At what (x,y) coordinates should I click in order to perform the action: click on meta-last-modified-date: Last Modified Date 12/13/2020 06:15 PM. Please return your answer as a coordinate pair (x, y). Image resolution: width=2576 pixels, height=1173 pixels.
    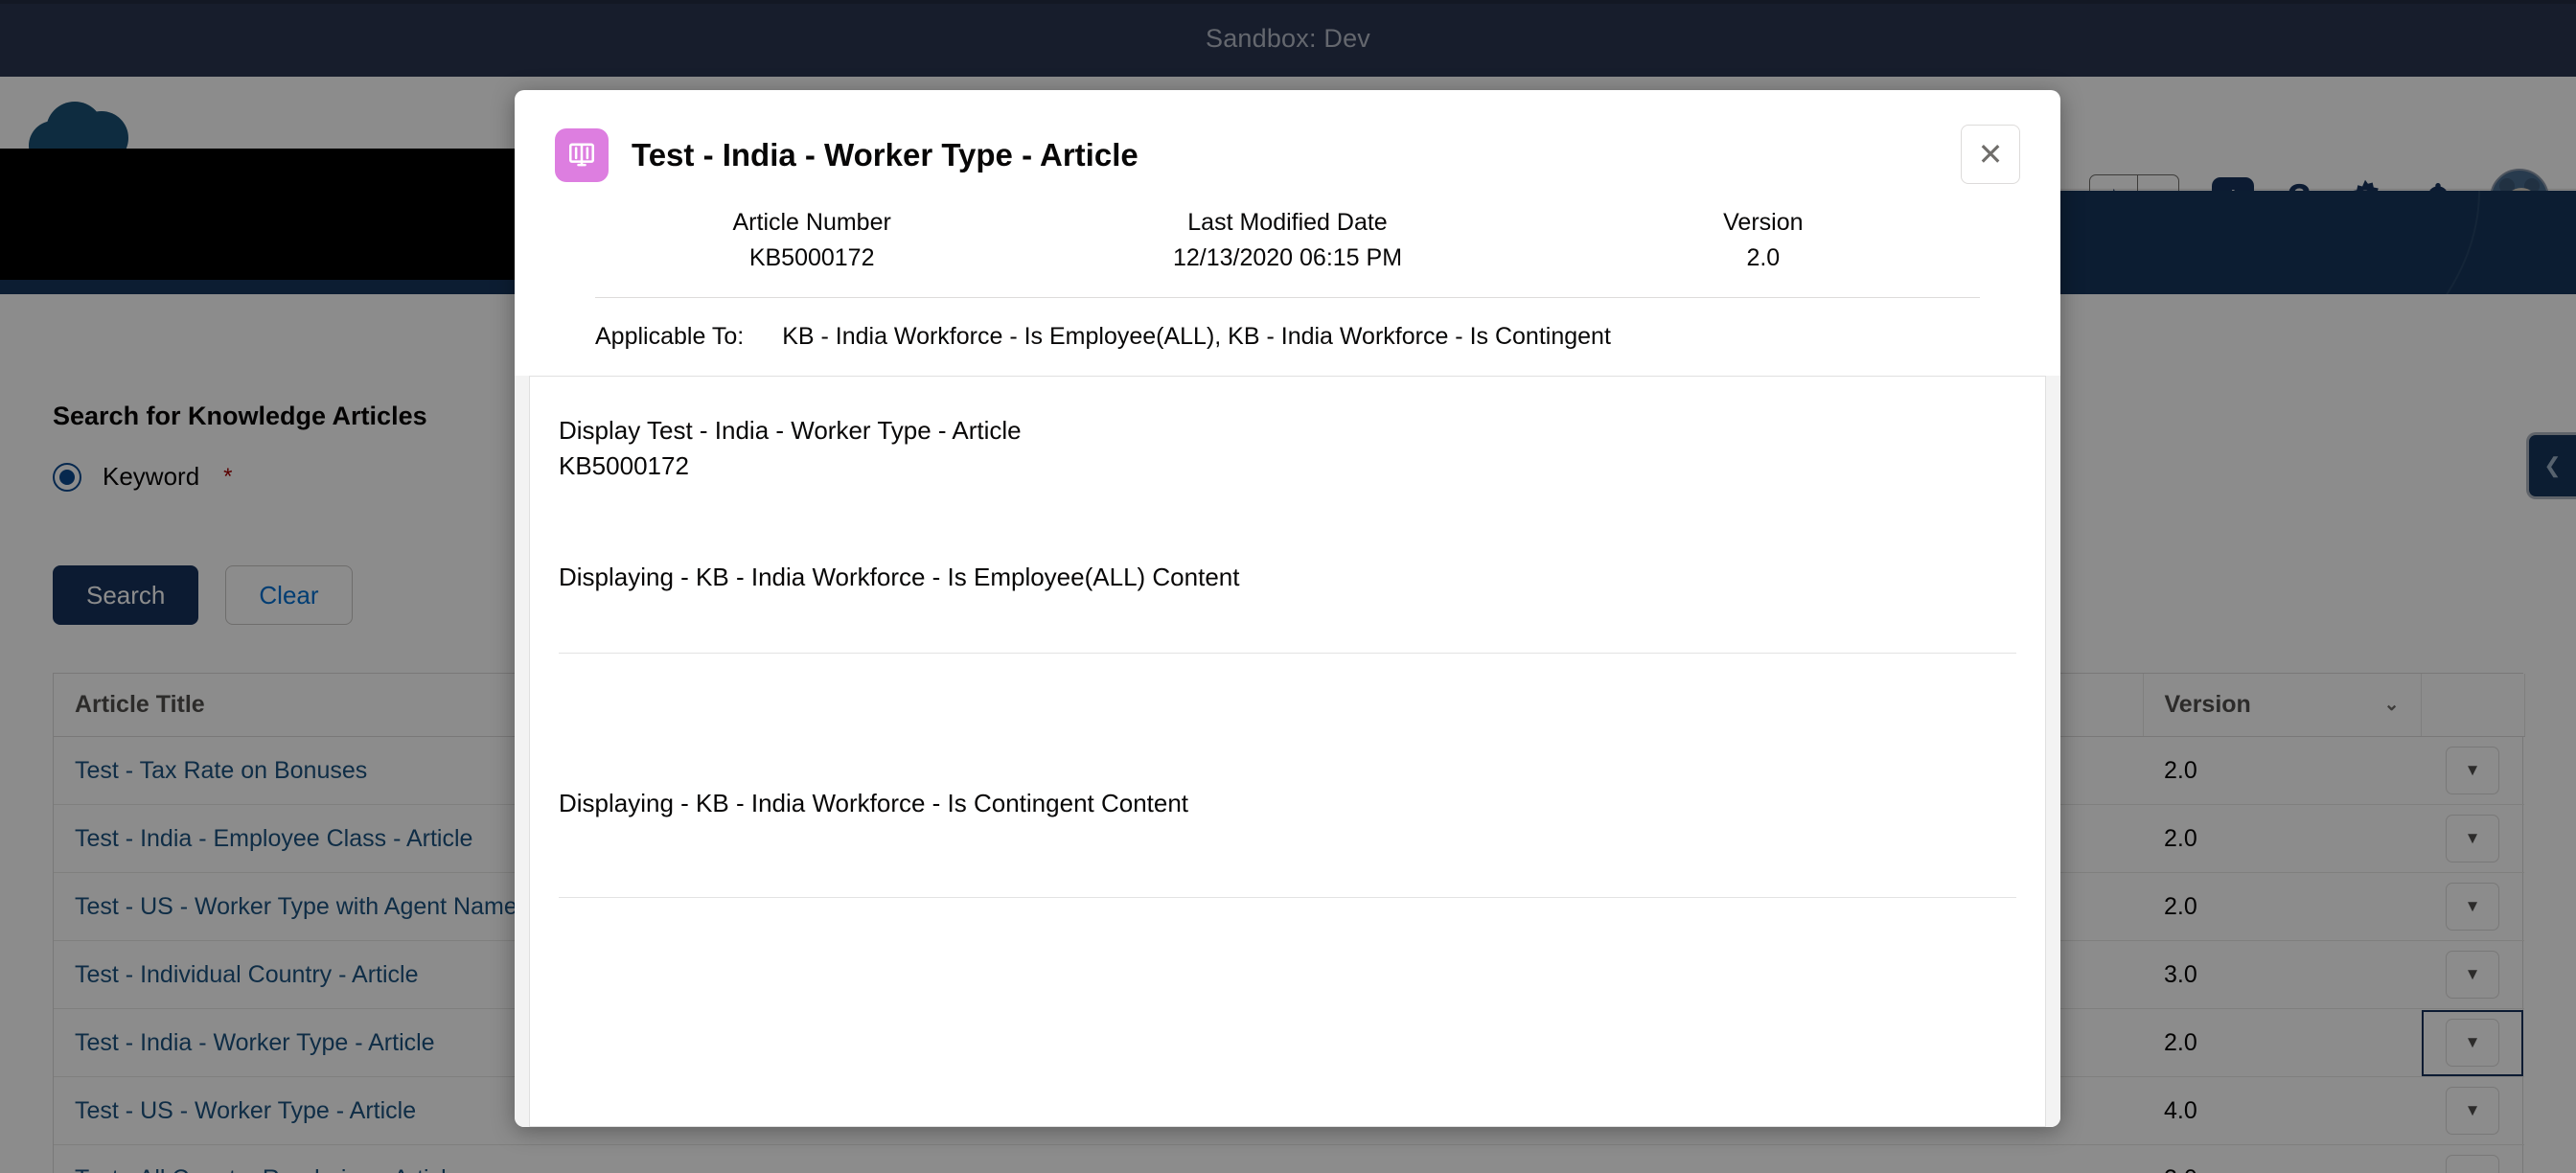
    Looking at the image, I should click on (1287, 240).